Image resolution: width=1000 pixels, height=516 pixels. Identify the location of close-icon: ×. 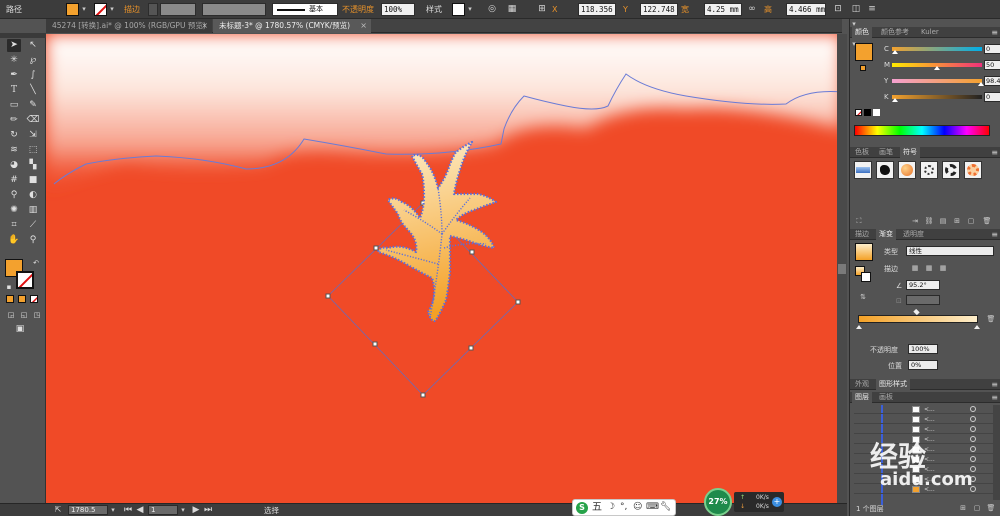
(363, 26).